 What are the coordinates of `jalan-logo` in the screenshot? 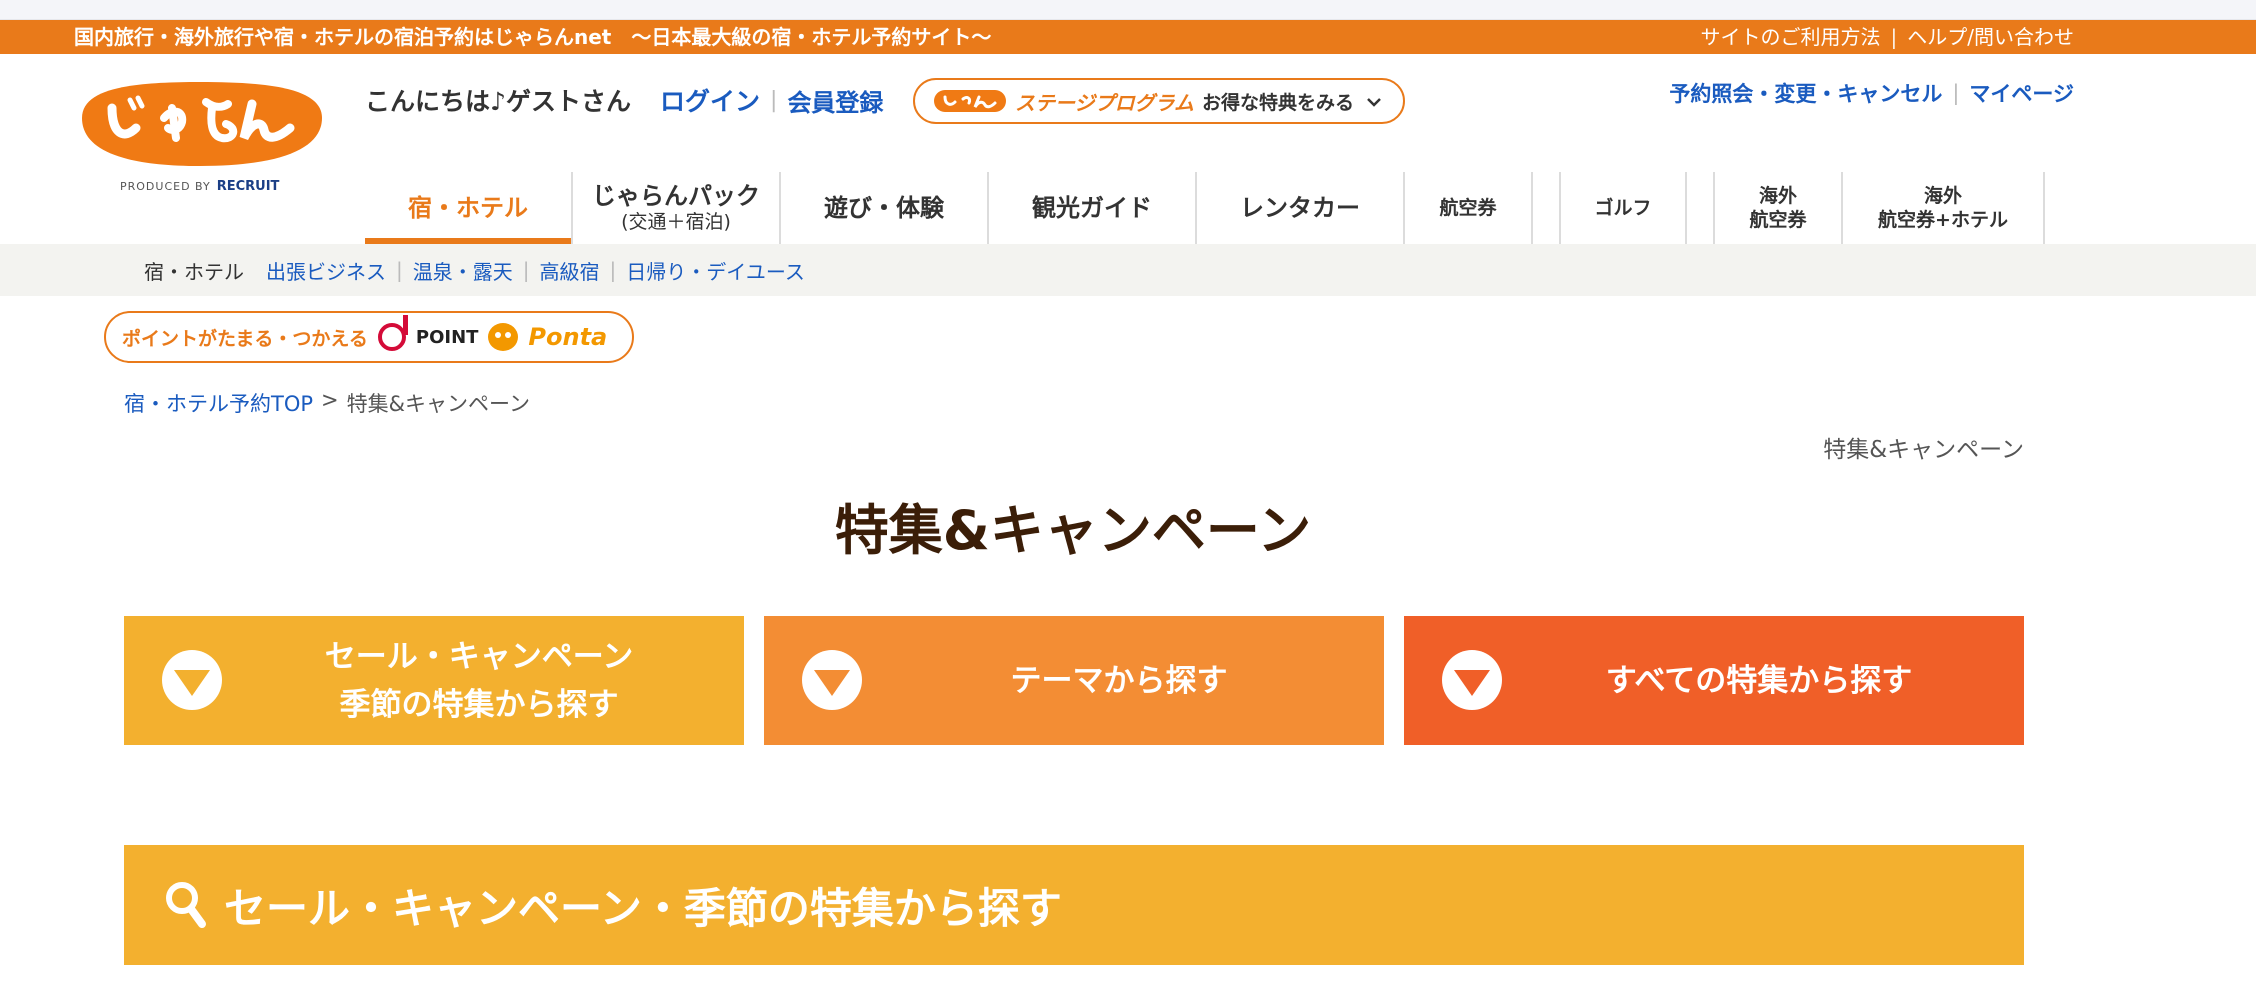 It's located at (200, 124).